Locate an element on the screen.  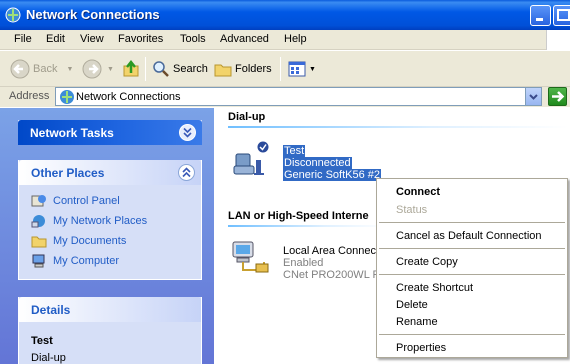
menu-help: Help is located at coordinates (295, 39).